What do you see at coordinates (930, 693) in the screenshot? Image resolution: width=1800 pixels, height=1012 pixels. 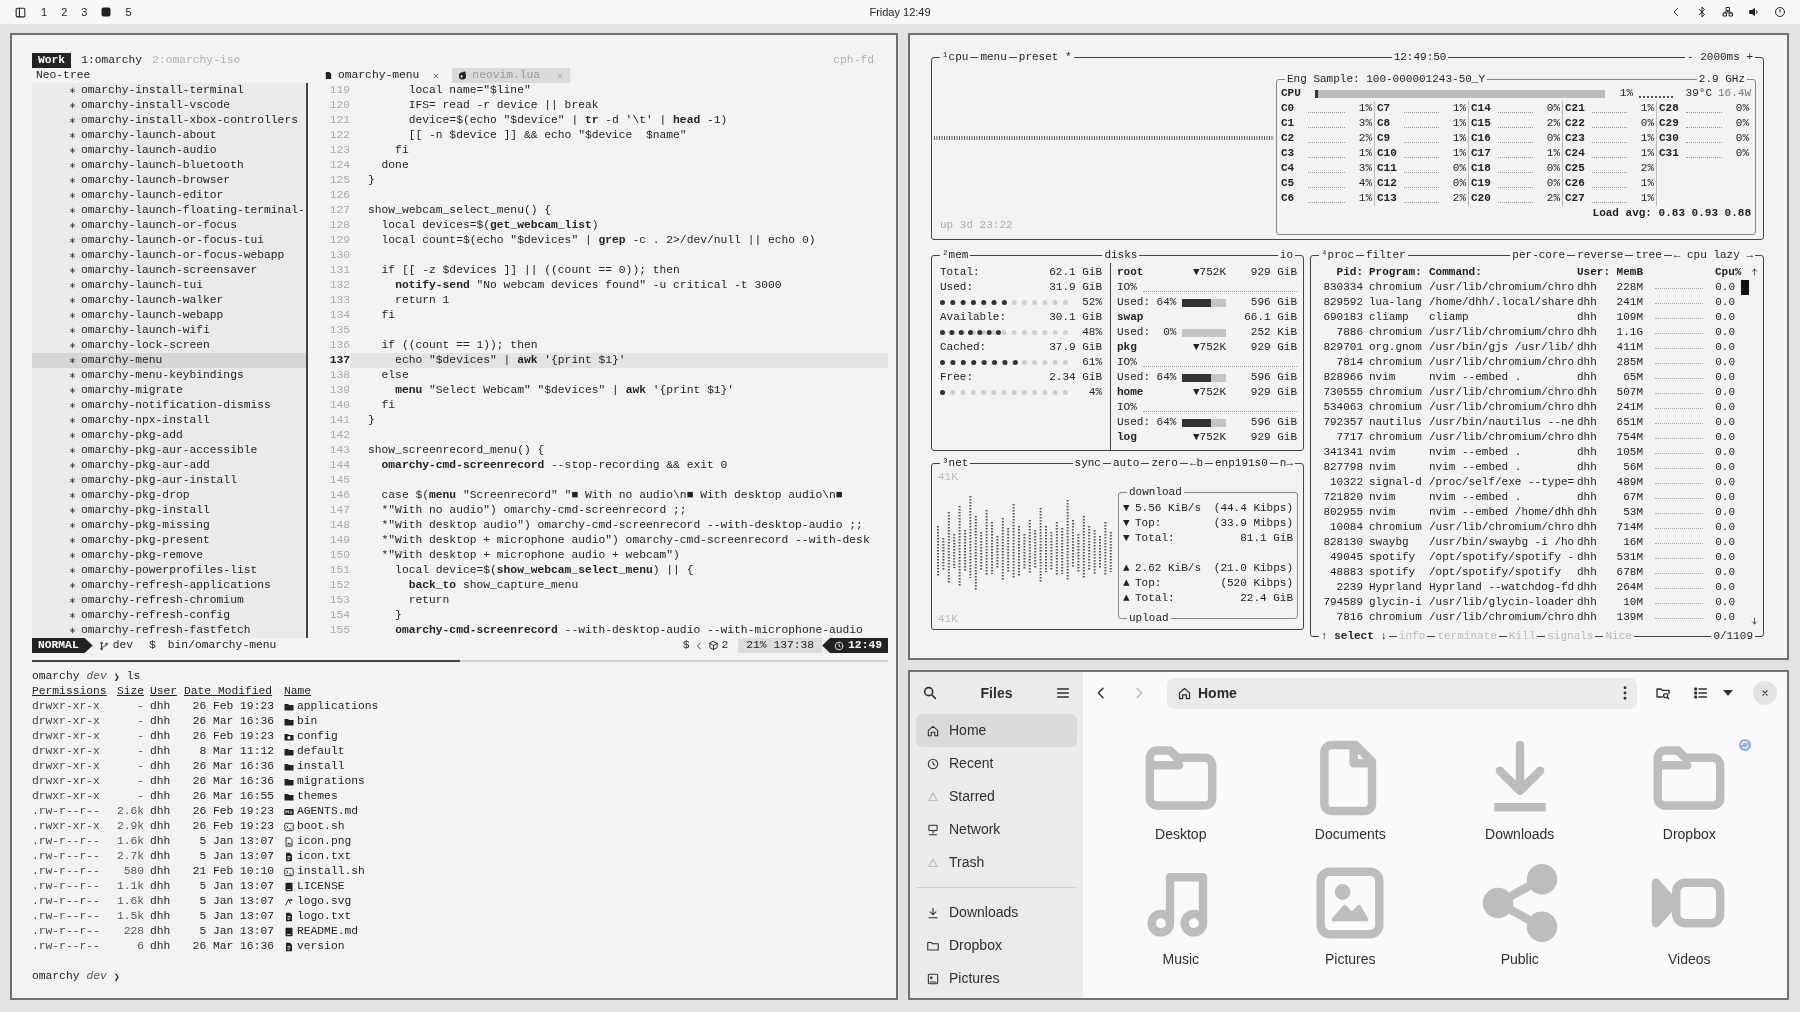 I see `search-icon` at bounding box center [930, 693].